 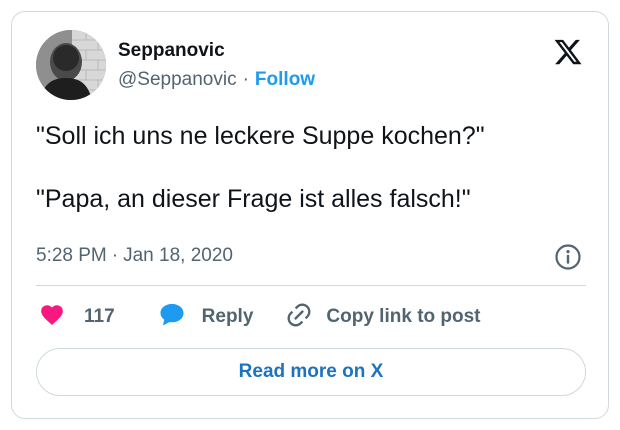 I want to click on follow-link: Follow, so click(x=285, y=79).